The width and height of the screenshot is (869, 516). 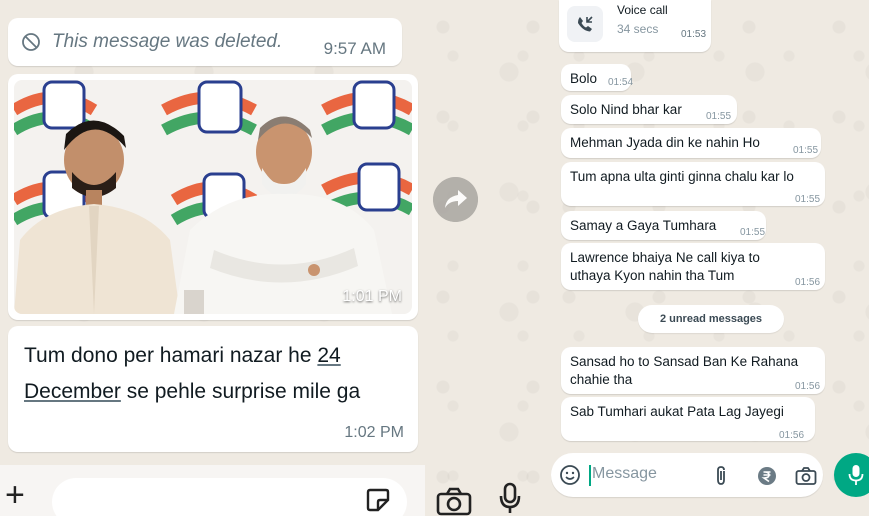 I want to click on voice-call-bubble: Voice call 34 secs 01:53, so click(x=635, y=26).